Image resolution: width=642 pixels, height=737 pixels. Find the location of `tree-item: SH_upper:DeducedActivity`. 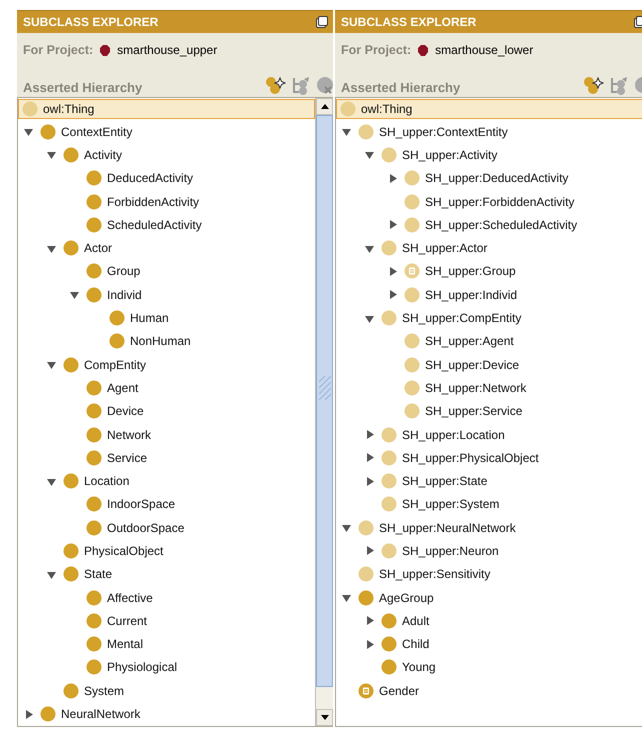

tree-item: SH_upper:DeducedActivity is located at coordinates (489, 178).